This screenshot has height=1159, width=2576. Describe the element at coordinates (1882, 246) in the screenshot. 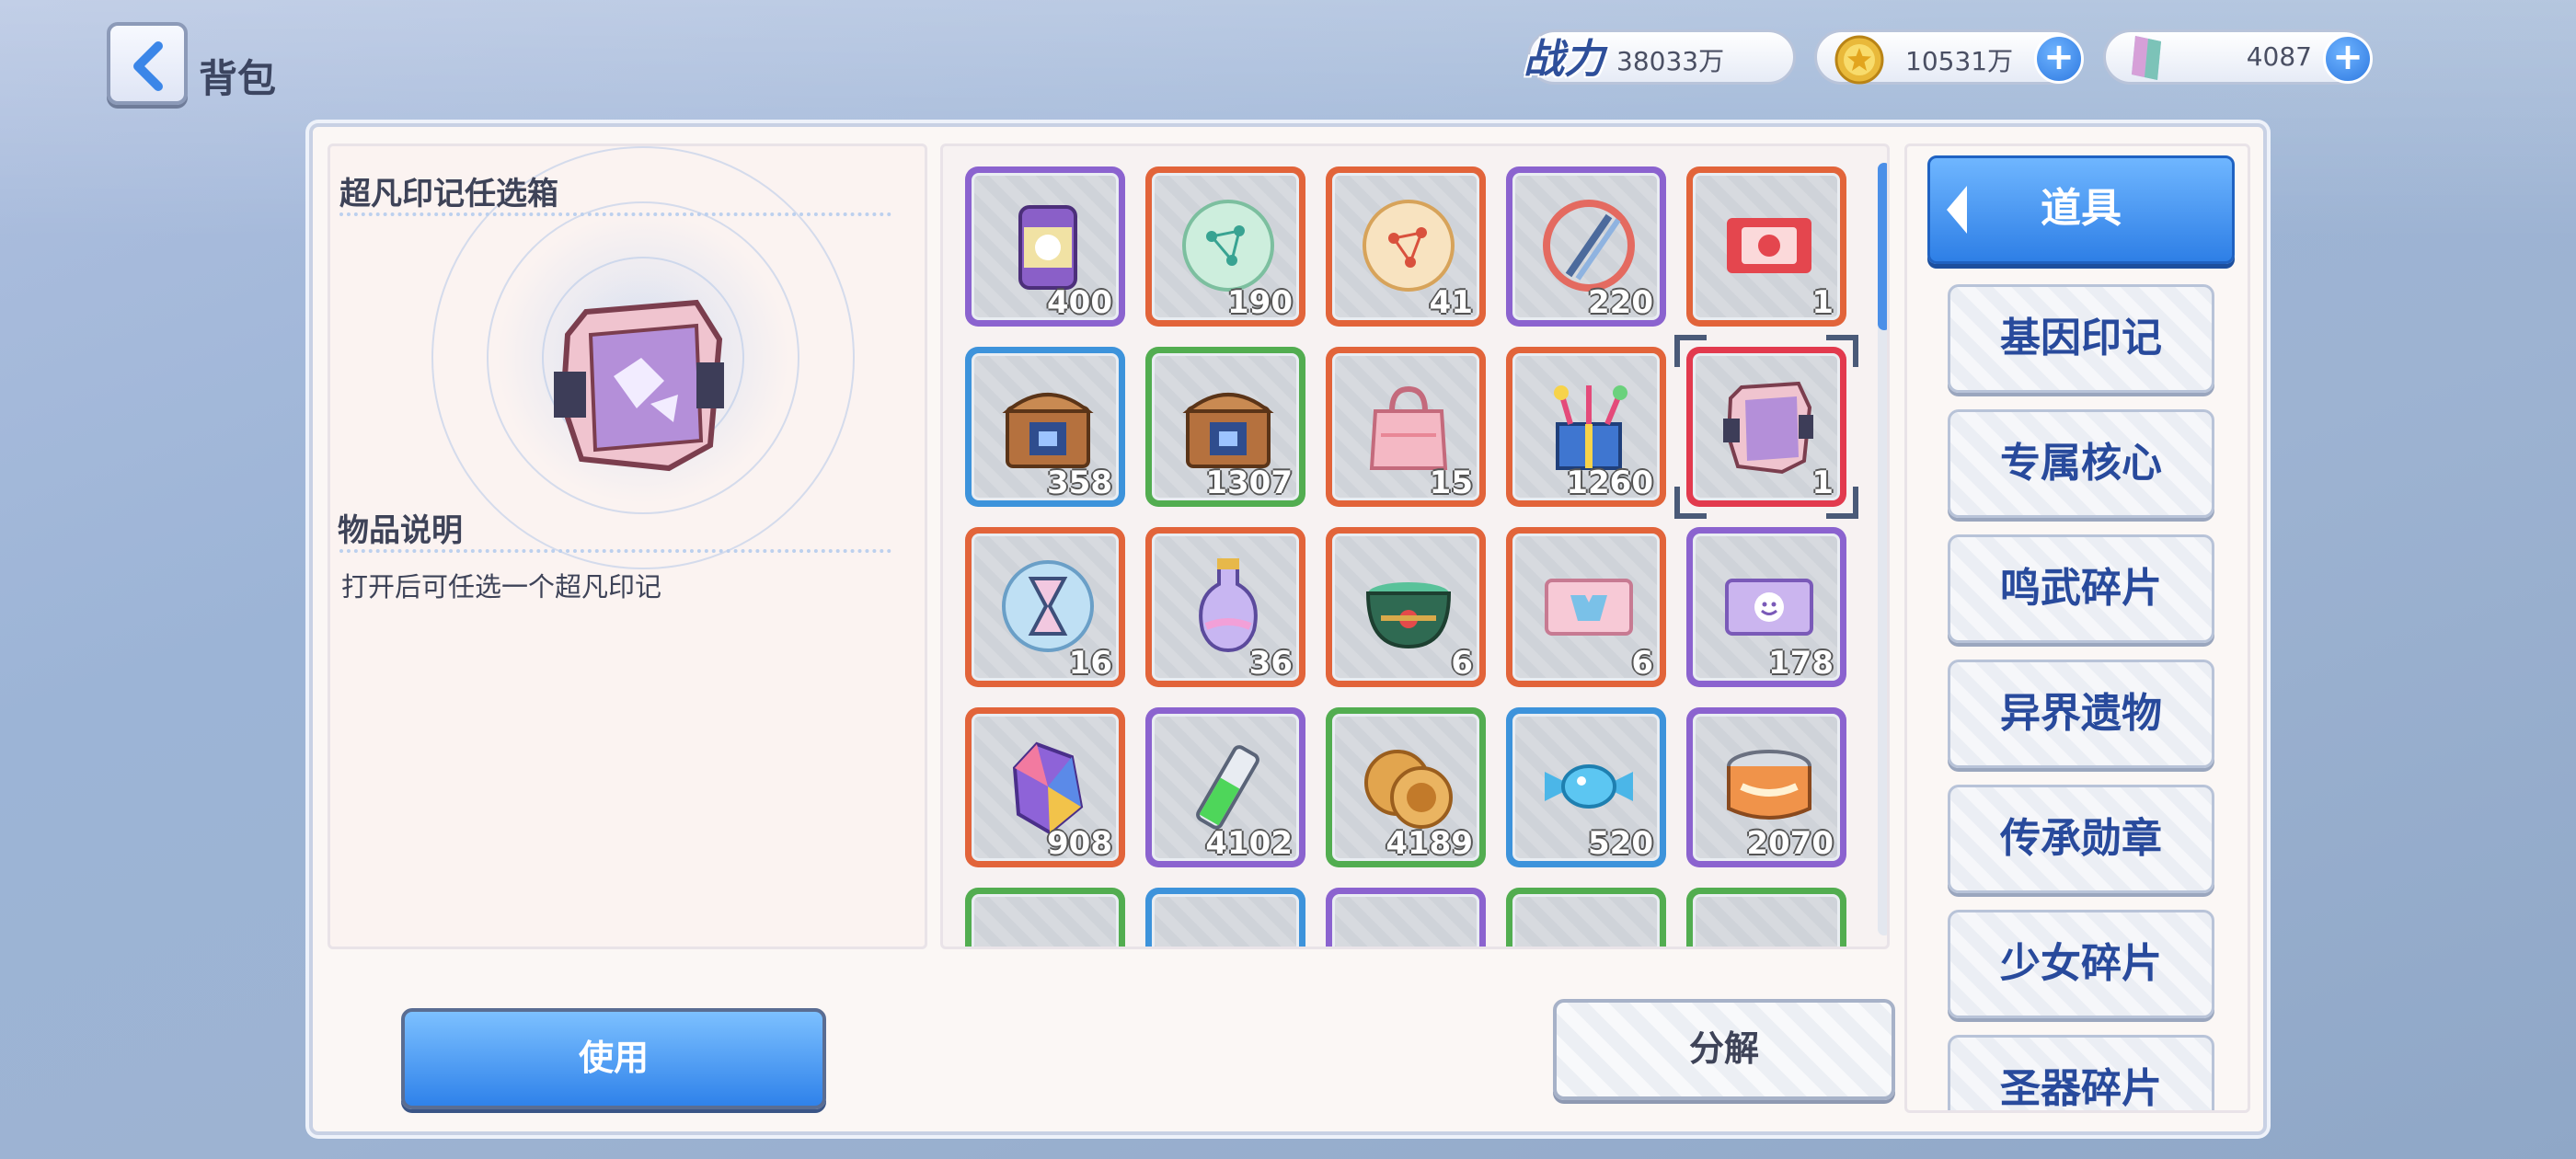

I see `scrollbar-thumb` at that location.